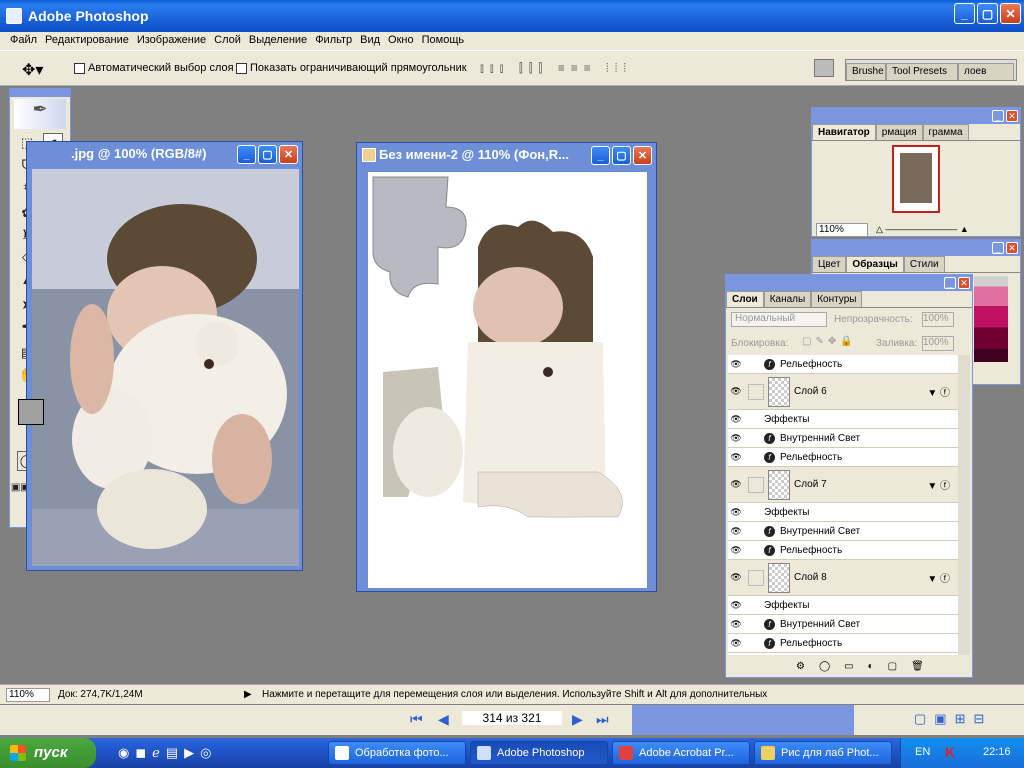 The width and height of the screenshot is (1024, 768). What do you see at coordinates (165, 367) in the screenshot?
I see `document-1-canvas` at bounding box center [165, 367].